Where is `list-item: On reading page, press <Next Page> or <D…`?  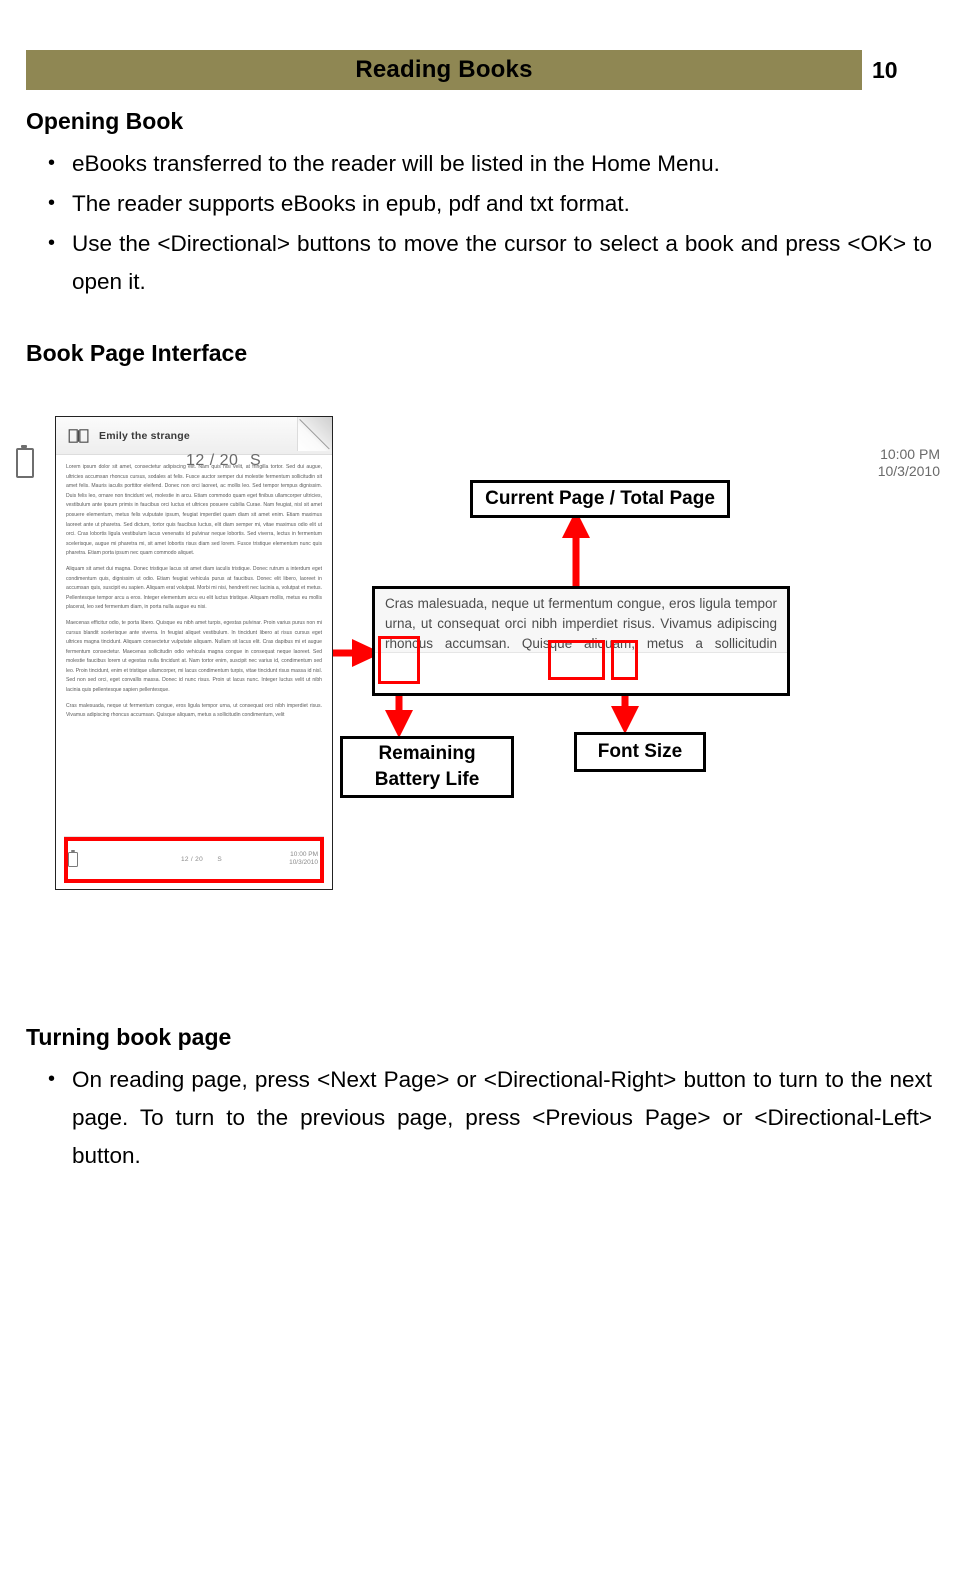 list-item: On reading page, press <Next Page> or <D… is located at coordinates (487, 1117).